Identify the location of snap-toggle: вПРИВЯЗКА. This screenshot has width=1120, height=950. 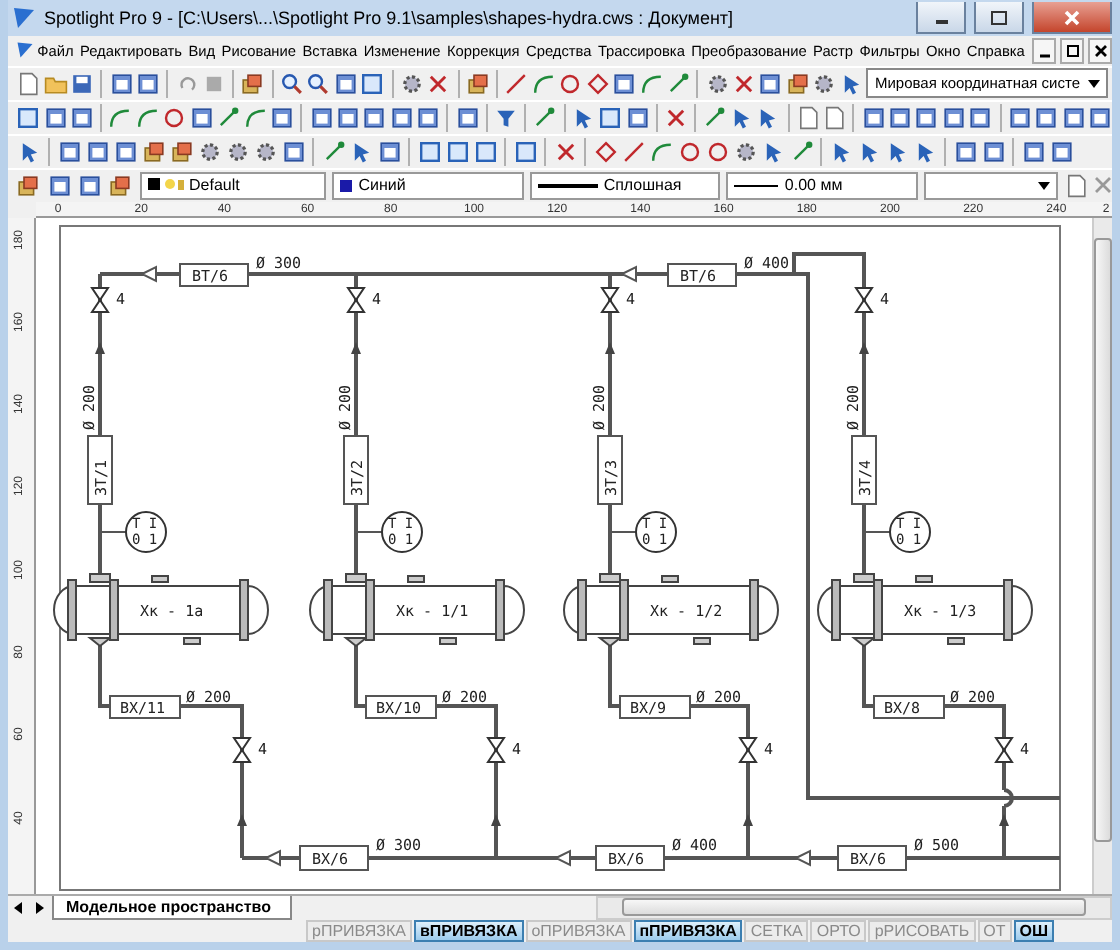
(468, 930).